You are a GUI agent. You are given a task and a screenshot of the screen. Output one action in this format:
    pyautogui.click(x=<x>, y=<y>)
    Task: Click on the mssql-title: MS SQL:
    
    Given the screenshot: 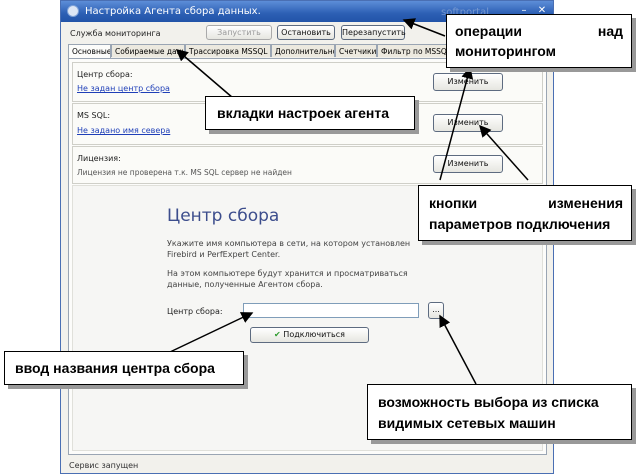 What is the action you would take?
    pyautogui.click(x=94, y=115)
    